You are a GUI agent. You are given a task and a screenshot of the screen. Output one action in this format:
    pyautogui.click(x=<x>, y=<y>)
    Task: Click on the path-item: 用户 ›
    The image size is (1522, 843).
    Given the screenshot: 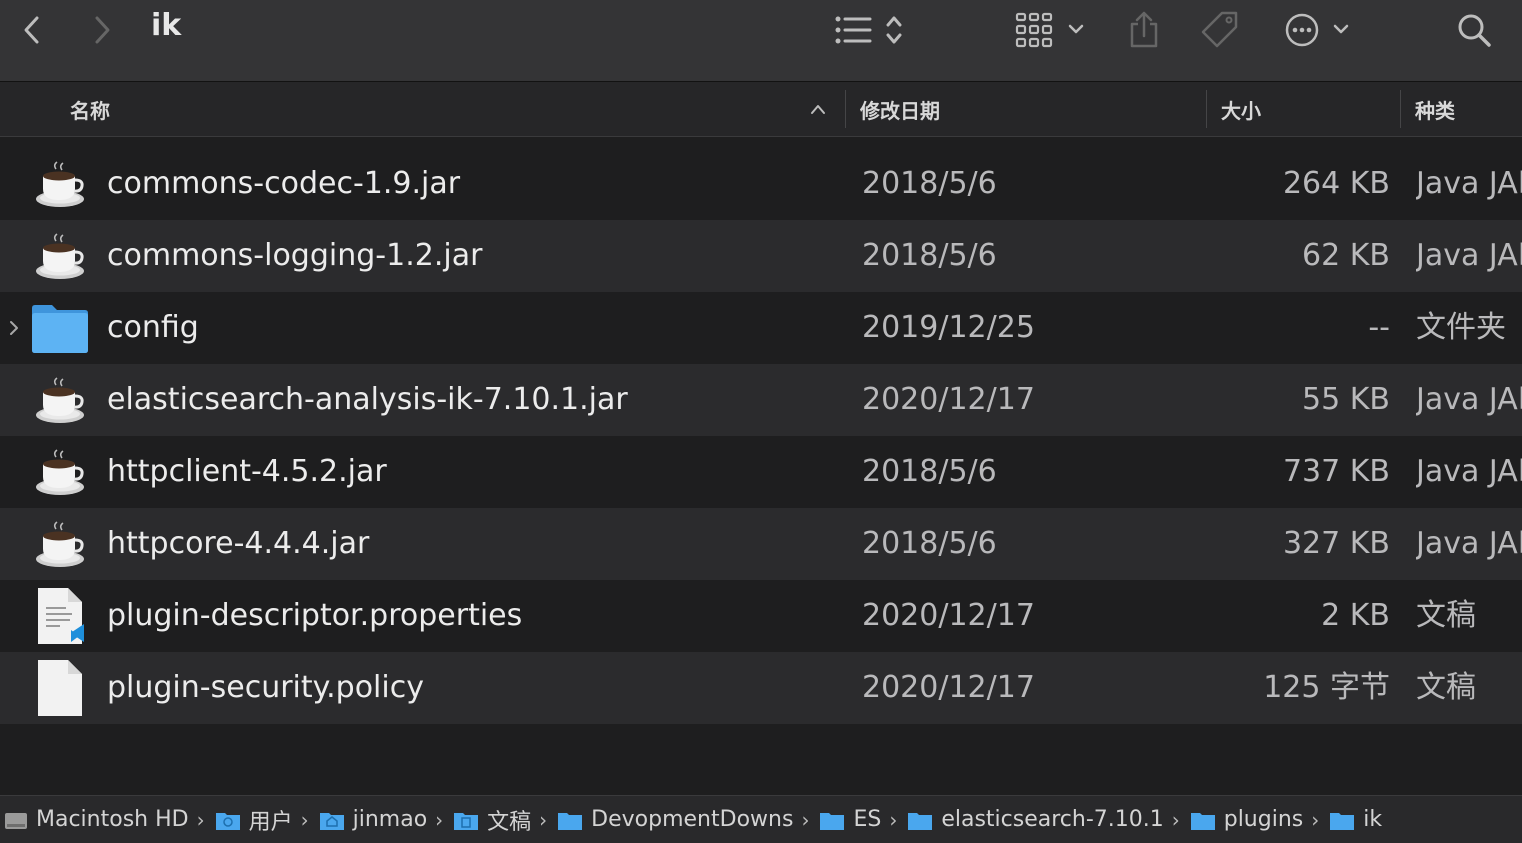 What is the action you would take?
    pyautogui.click(x=267, y=820)
    